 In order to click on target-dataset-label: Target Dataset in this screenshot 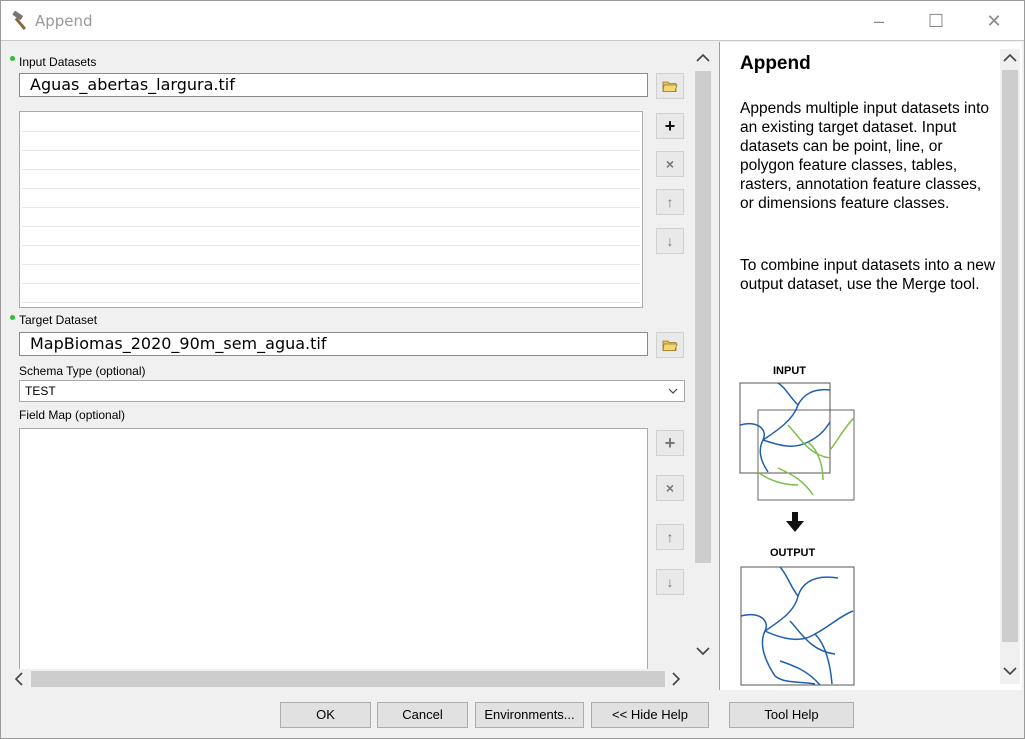, I will do `click(58, 320)`.